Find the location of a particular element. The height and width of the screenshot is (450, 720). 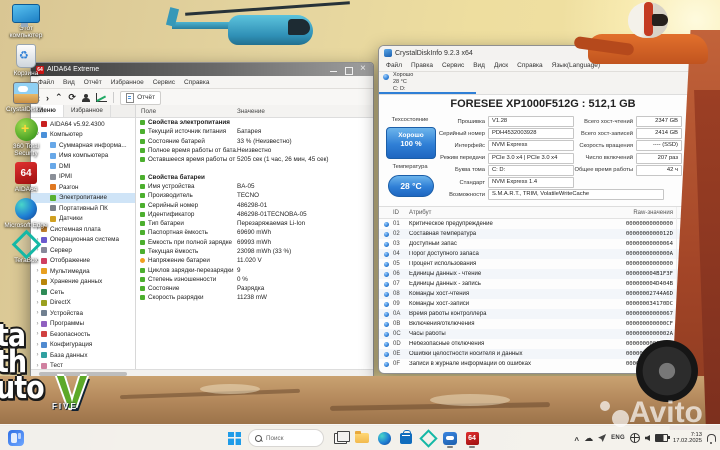

cdi-menu-item: Диск is located at coordinates (501, 65).